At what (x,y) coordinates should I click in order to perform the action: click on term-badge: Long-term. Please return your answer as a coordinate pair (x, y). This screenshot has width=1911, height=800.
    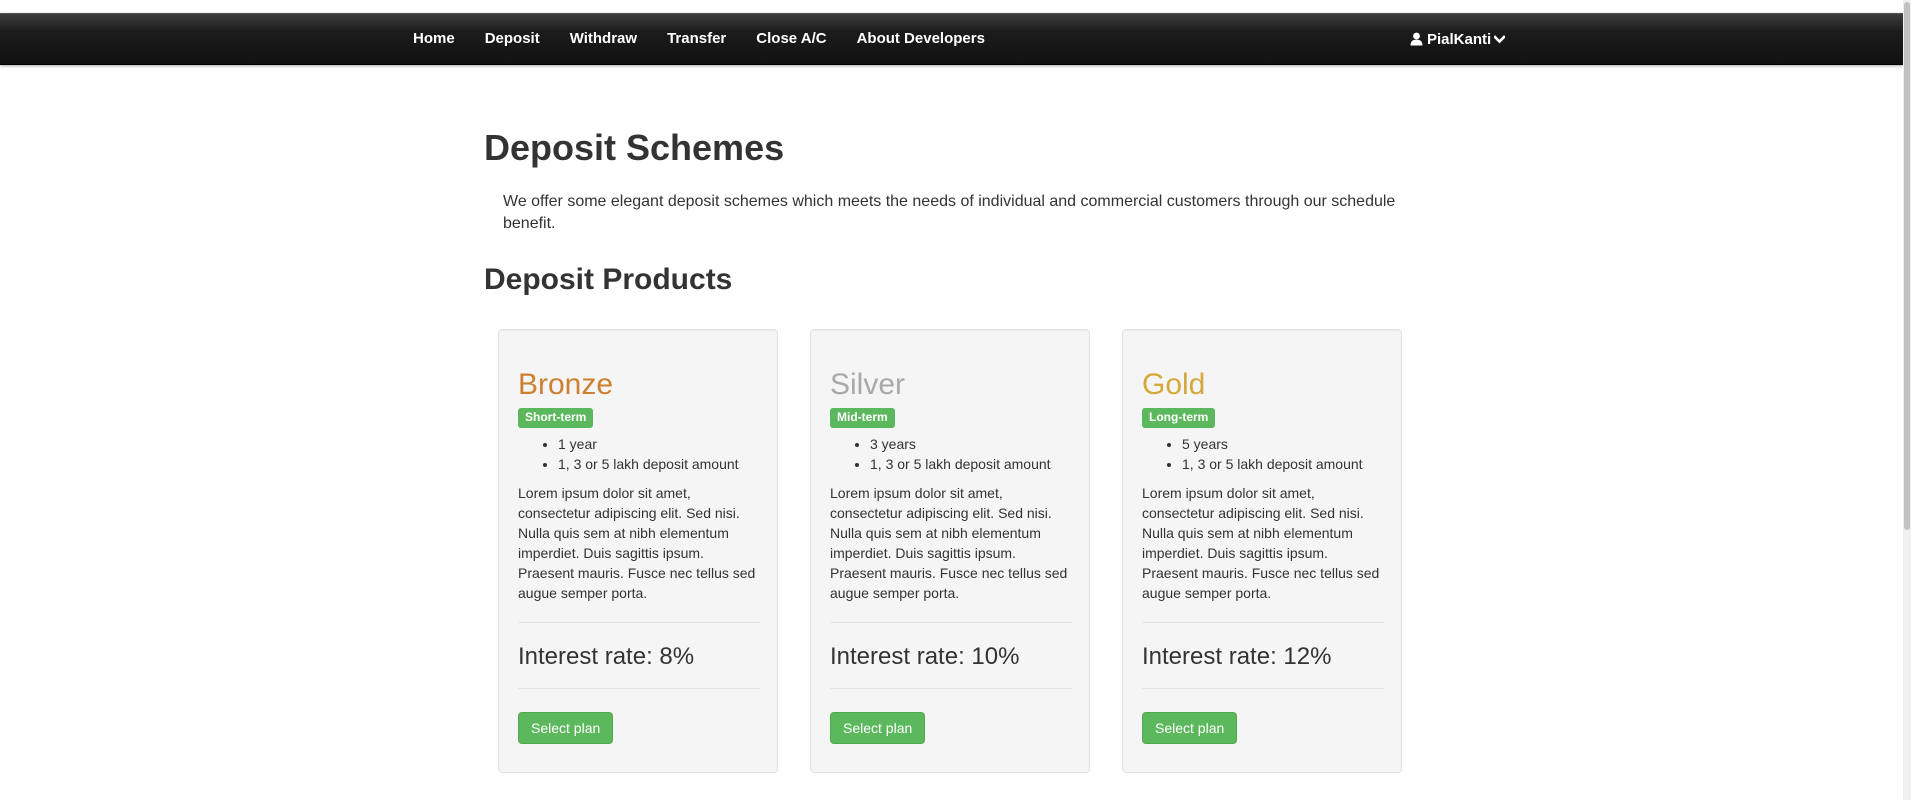
    Looking at the image, I should click on (1179, 418).